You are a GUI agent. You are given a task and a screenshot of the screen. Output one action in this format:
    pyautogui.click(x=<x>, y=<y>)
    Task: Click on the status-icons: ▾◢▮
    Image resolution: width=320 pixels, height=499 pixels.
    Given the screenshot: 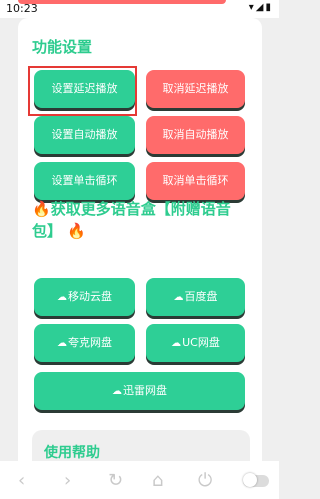 What is the action you would take?
    pyautogui.click(x=261, y=7)
    